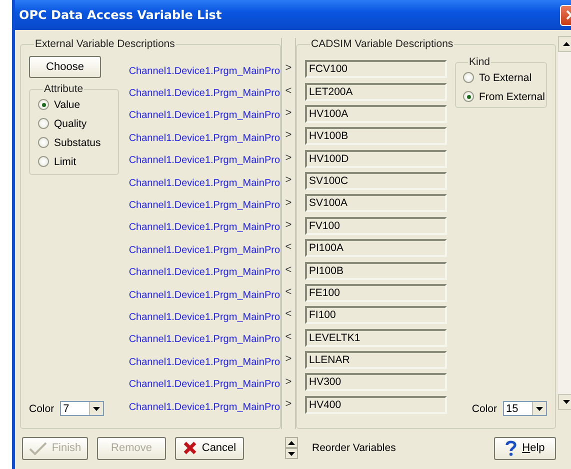  What do you see at coordinates (376, 91) in the screenshot?
I see `variable-field: LET200A` at bounding box center [376, 91].